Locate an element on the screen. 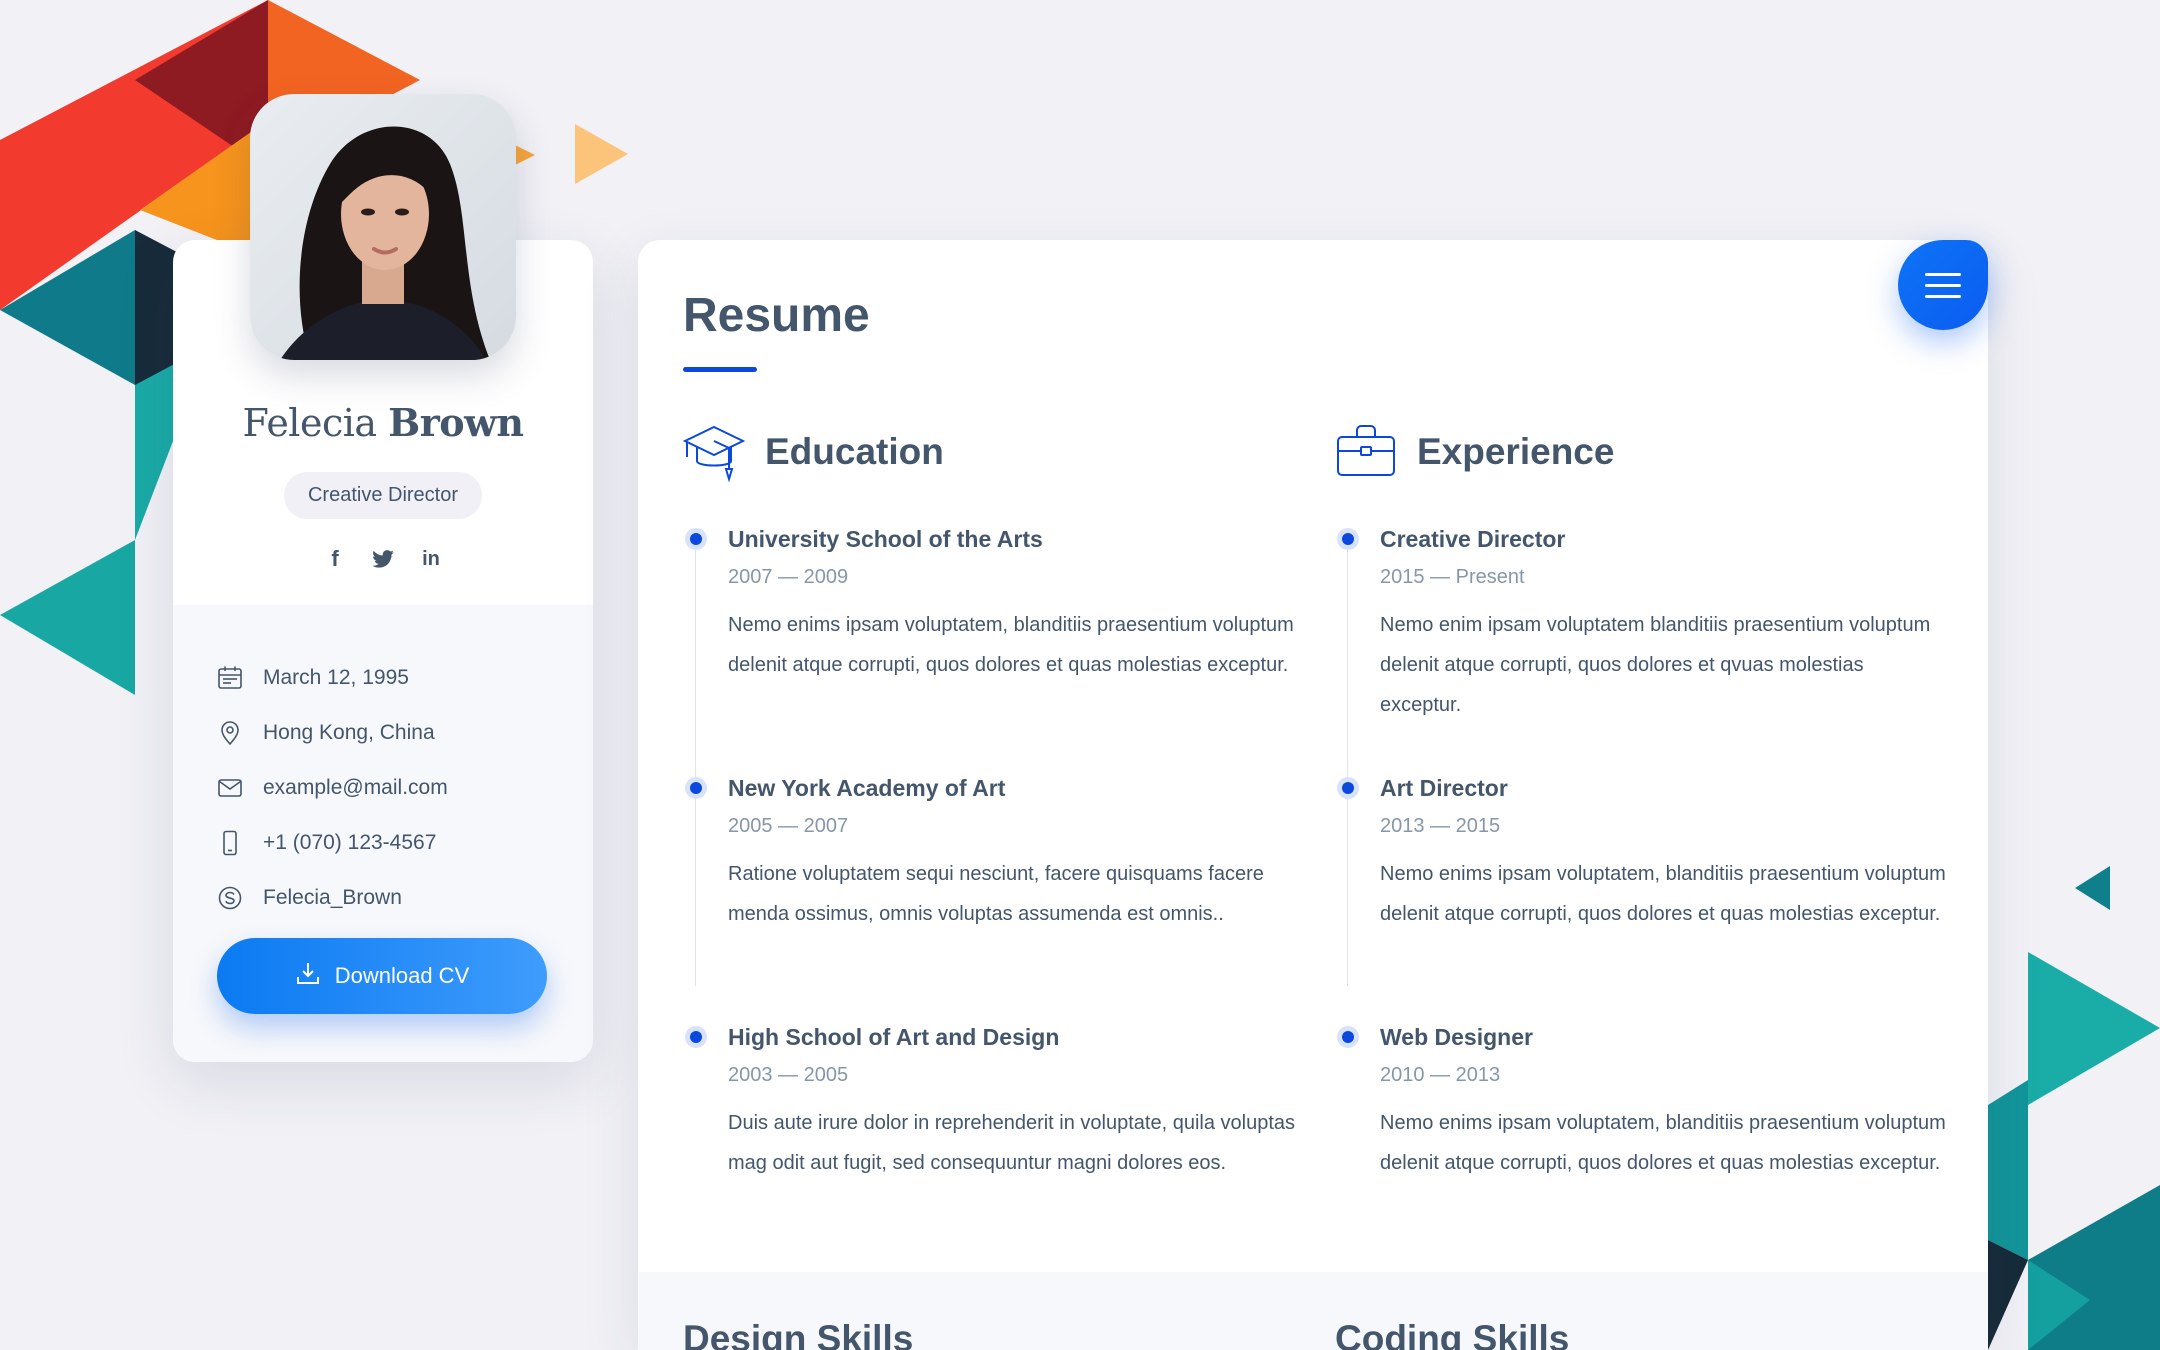  contact-location-value: Hong Kong, China is located at coordinates (349, 732).